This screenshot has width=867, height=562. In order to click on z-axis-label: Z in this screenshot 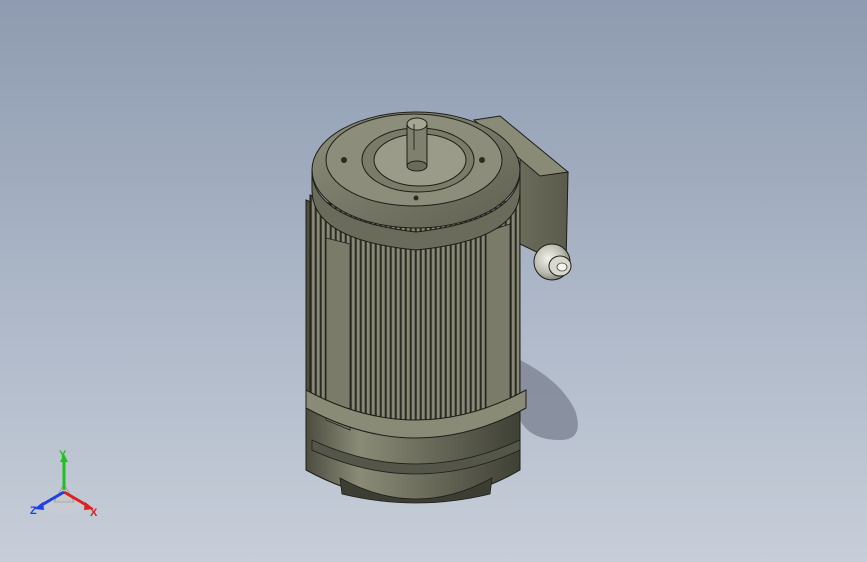, I will do `click(33, 511)`.